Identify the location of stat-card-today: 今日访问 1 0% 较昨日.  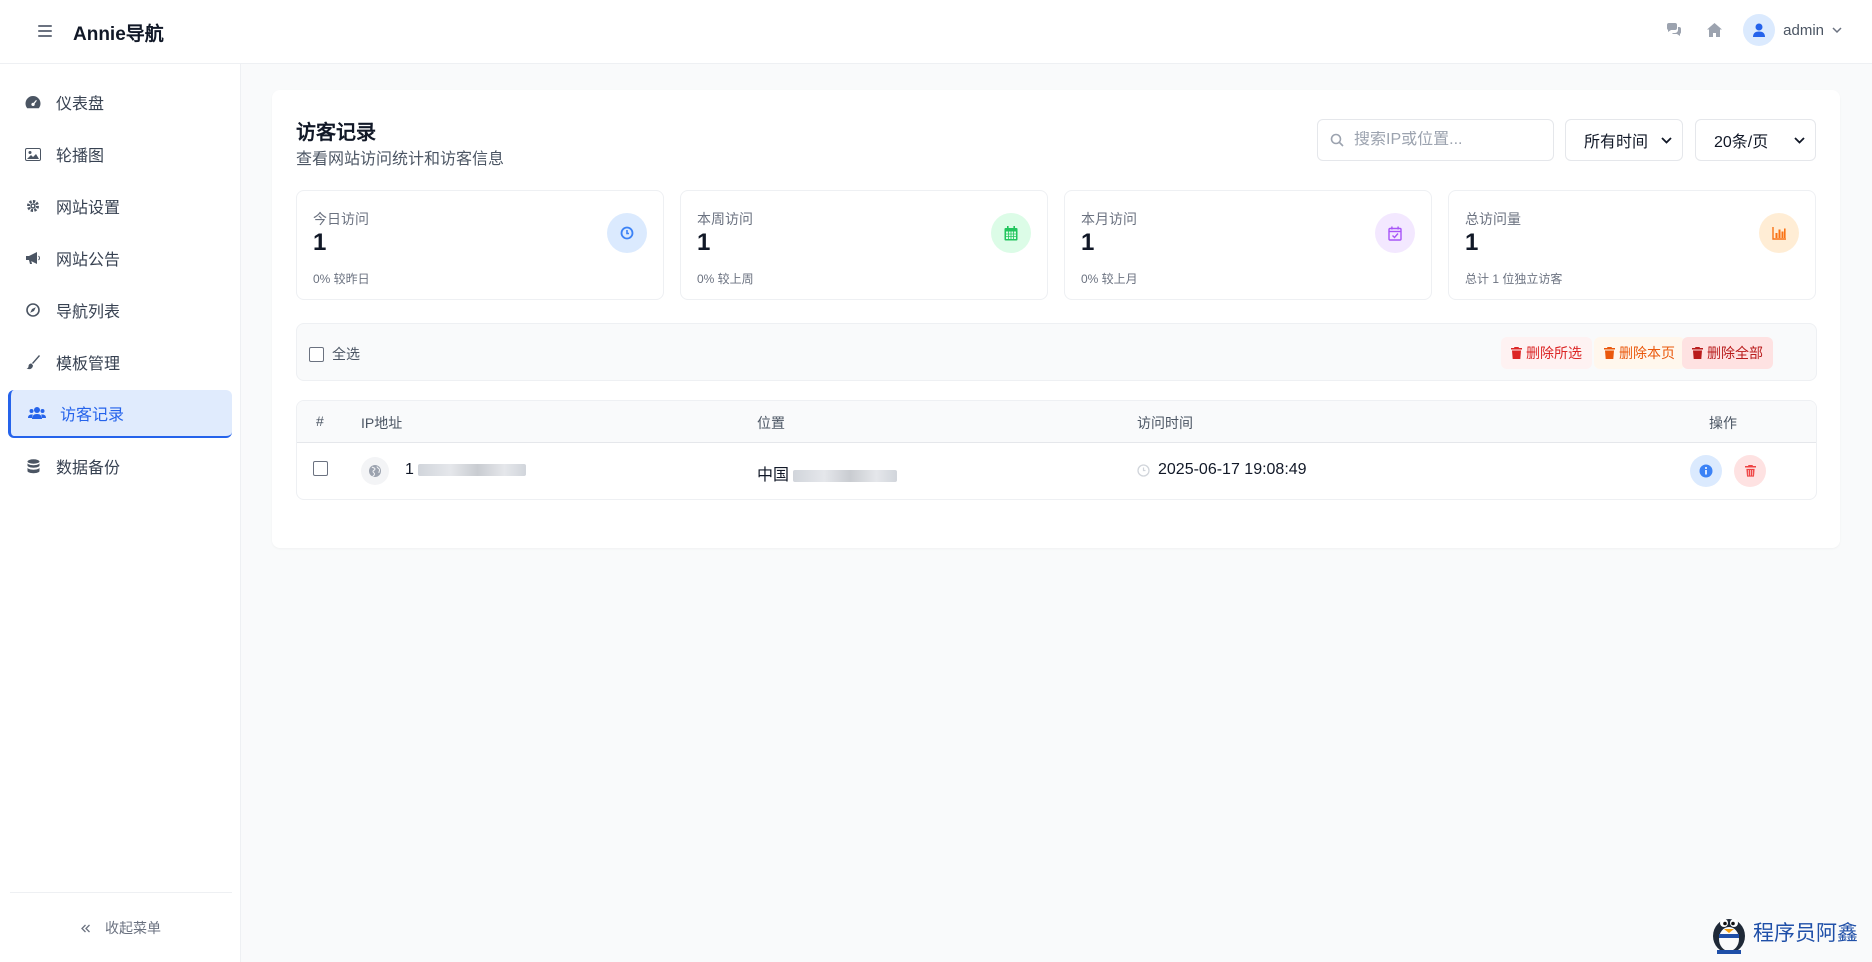
(480, 245).